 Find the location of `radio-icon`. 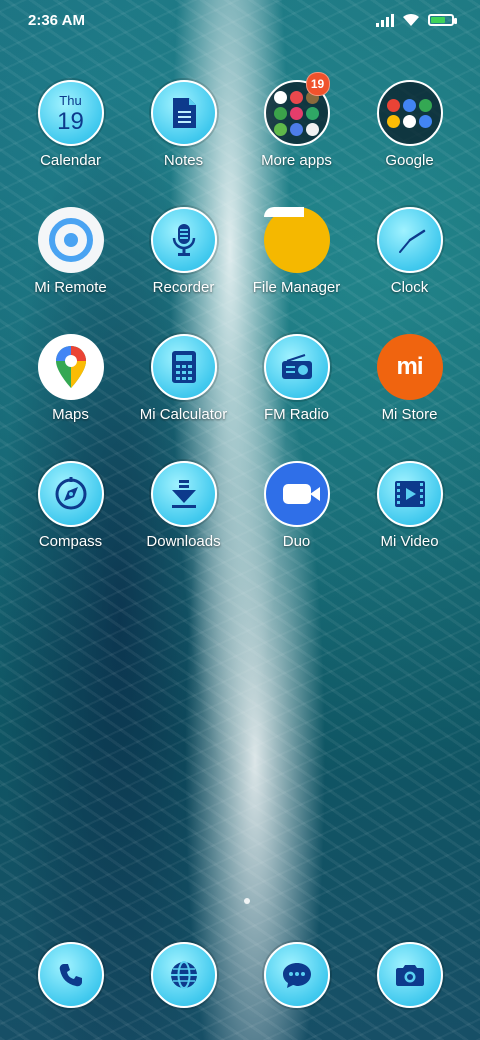

radio-icon is located at coordinates (296, 367).